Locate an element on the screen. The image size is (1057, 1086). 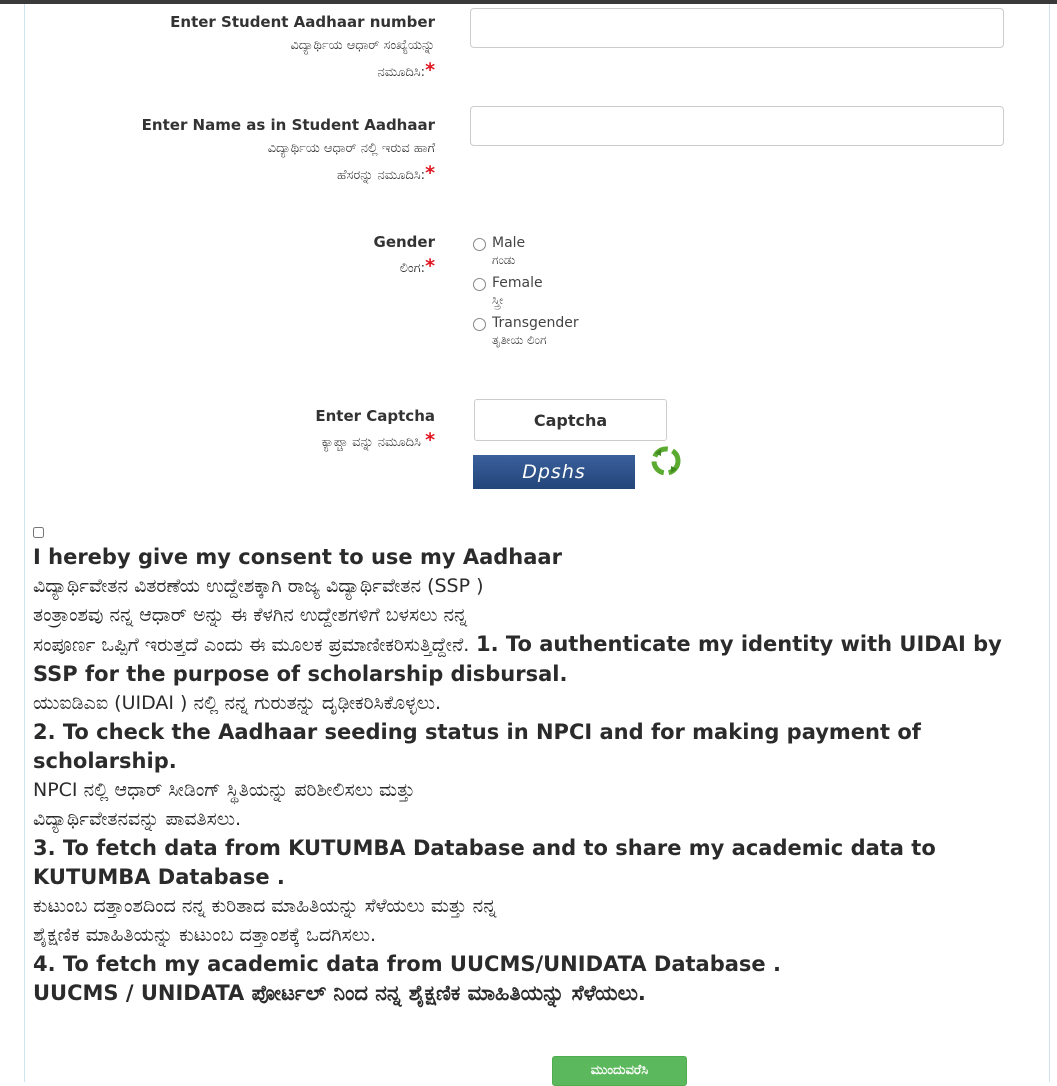
aadhaar-label-kn1: ವಿದ್ಯಾರ್ಥಿಯ ಆಧಾರ್ ಸಂಖ್ಯೆಯನ್ನು is located at coordinates (362, 45).